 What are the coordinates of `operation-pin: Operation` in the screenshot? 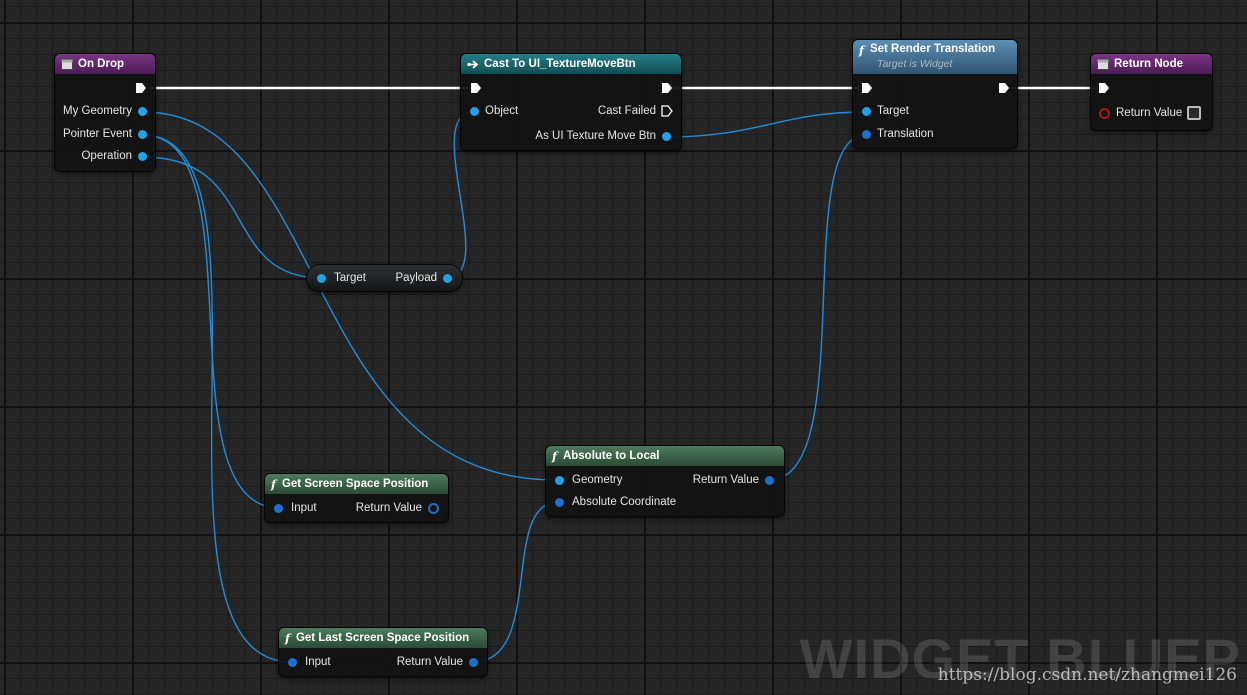 It's located at (114, 156).